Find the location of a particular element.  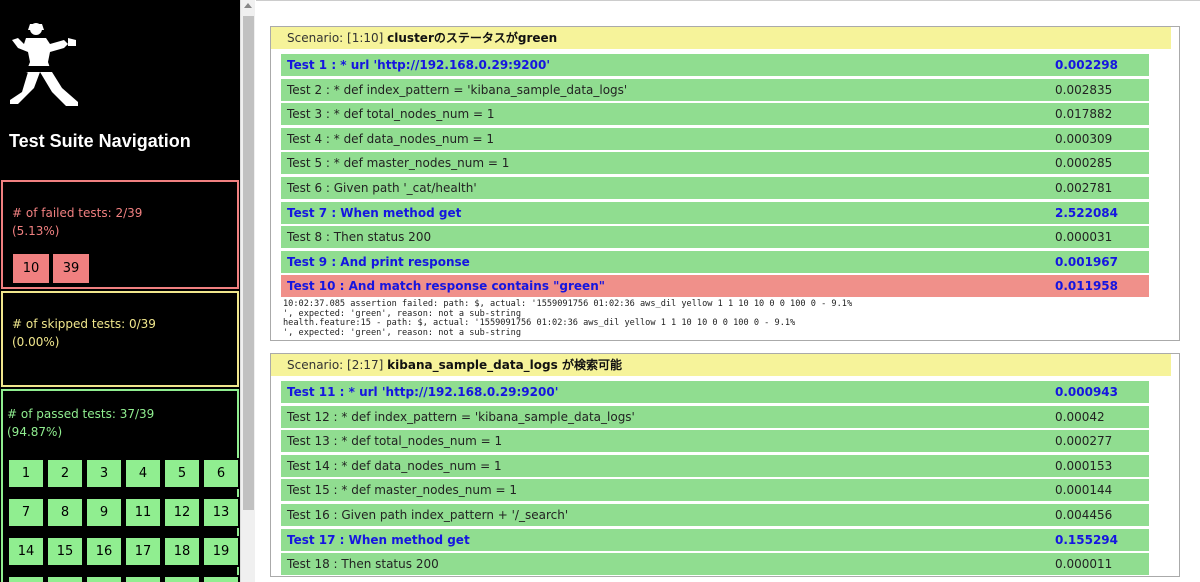

passed-tests-summary: # of passed tests: 37/39 (94.87%) is located at coordinates (80, 423).